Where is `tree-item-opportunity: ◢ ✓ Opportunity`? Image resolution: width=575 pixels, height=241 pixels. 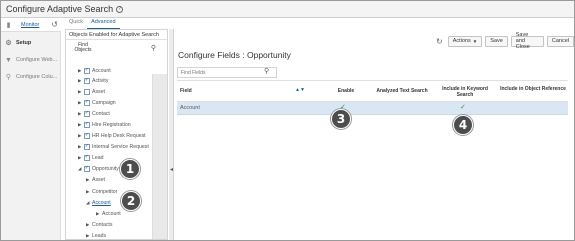
tree-item-opportunity: ◢ ✓ Opportunity is located at coordinates (98, 168).